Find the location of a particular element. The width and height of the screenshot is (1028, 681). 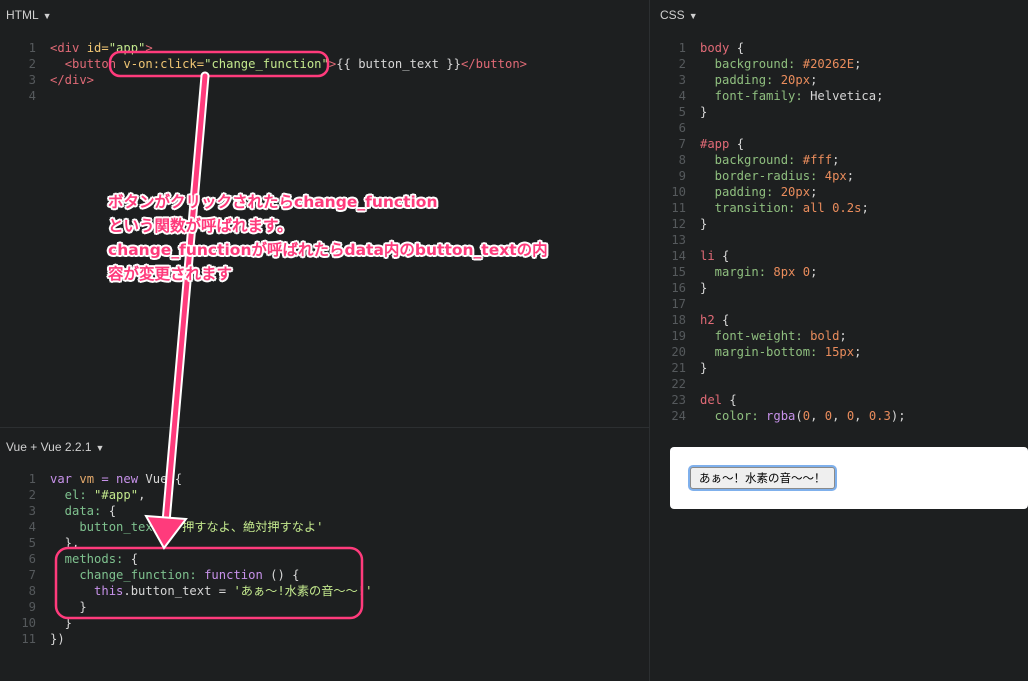

code-token: "#app" is located at coordinates (116, 495).